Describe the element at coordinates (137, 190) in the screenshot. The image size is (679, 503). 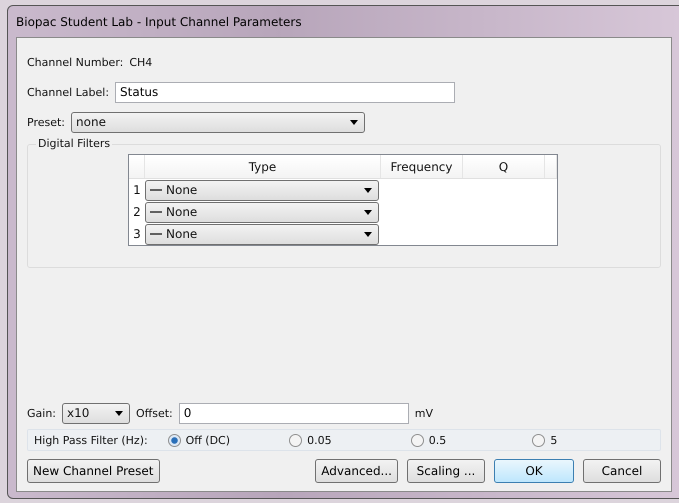
I see `row-number: 1` at that location.